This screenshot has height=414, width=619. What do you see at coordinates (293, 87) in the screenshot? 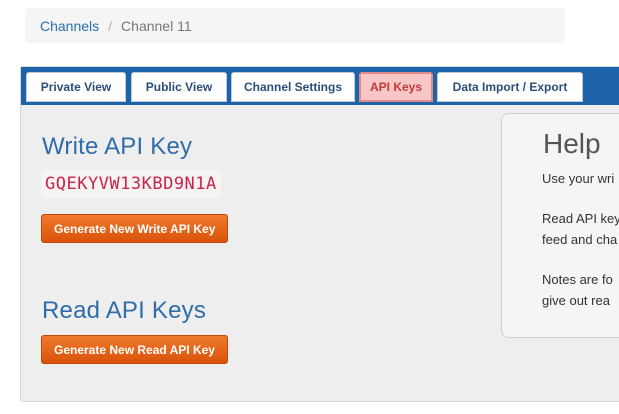
I see `tab-channel-settings: Channel Settings` at bounding box center [293, 87].